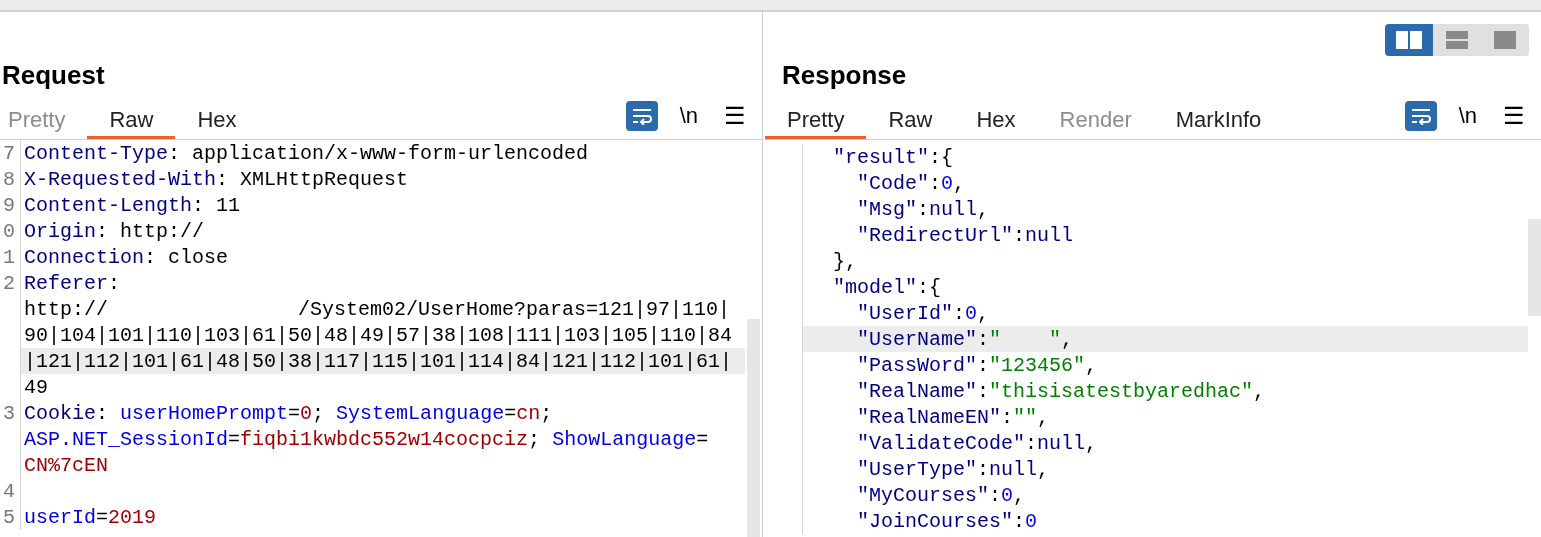 The image size is (1541, 537). What do you see at coordinates (917, 469) in the screenshot?
I see `code-text: "UserType"` at bounding box center [917, 469].